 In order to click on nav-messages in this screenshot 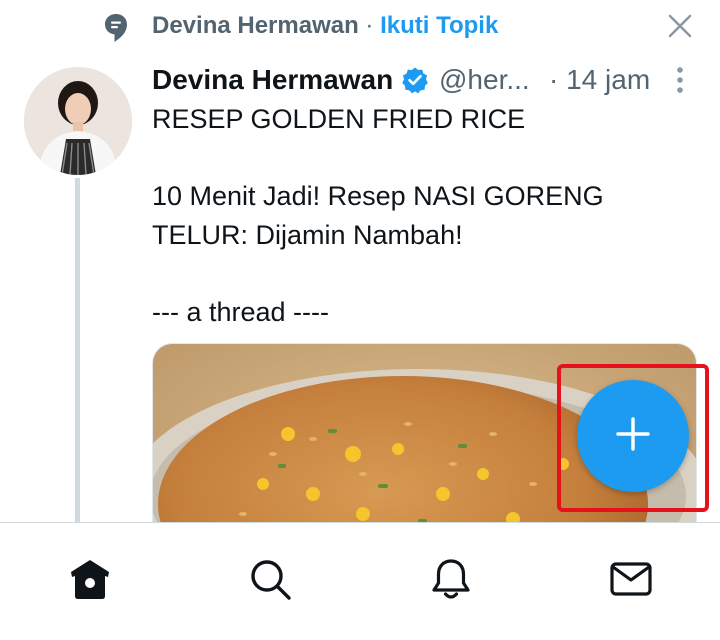, I will do `click(631, 581)`.